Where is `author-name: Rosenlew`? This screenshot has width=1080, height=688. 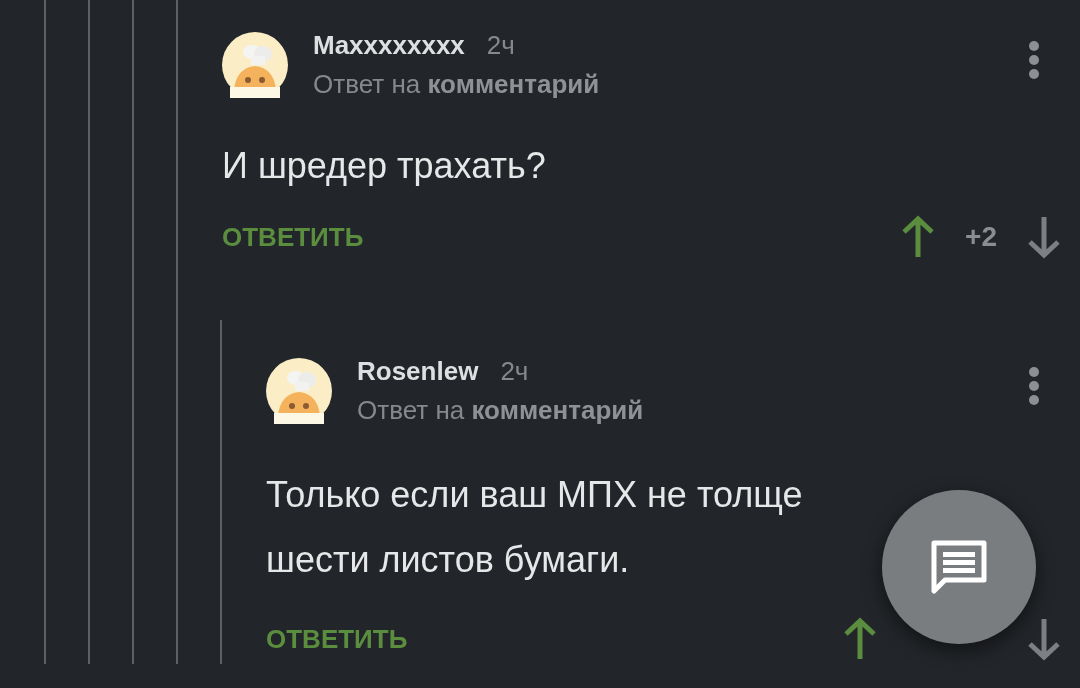
author-name: Rosenlew is located at coordinates (418, 371).